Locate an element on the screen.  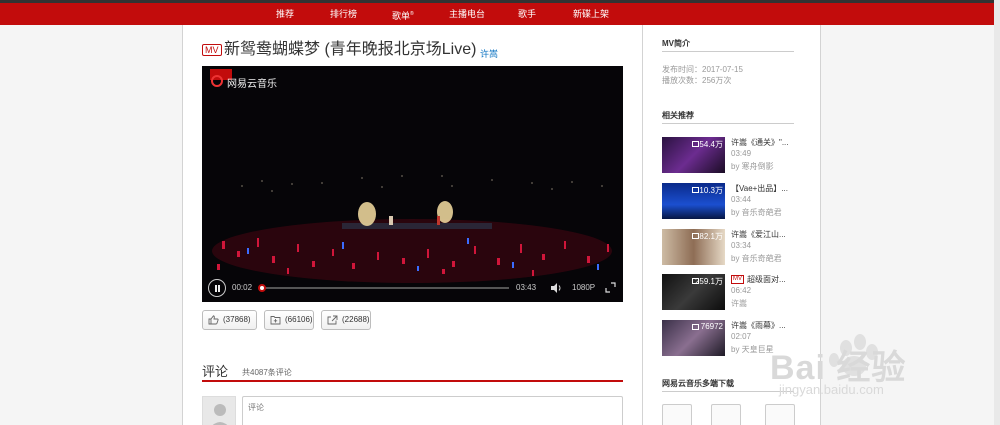
nav-badge: ® is located at coordinates (412, 14).